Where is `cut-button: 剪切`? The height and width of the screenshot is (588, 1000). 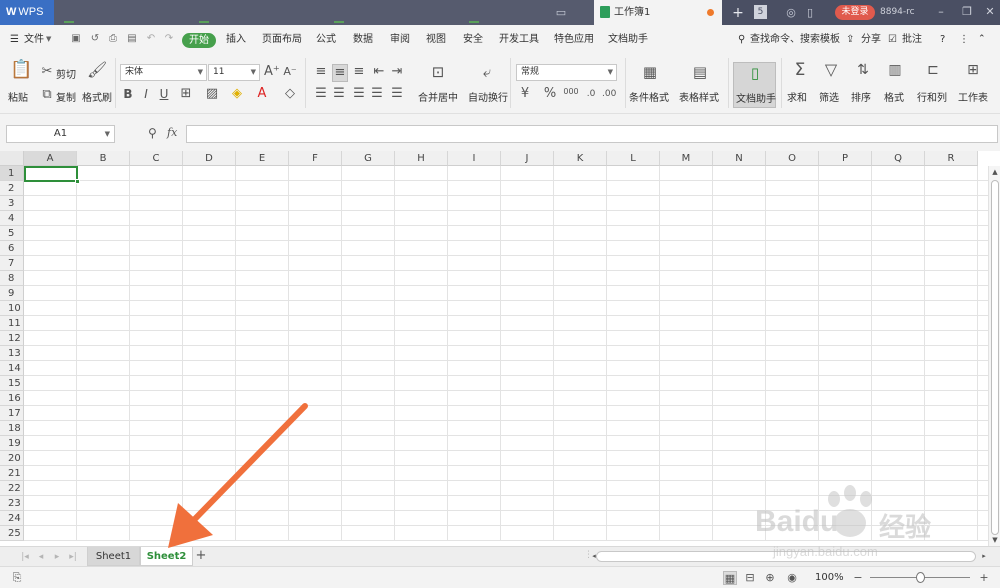
cut-button: 剪切 is located at coordinates (66, 73).